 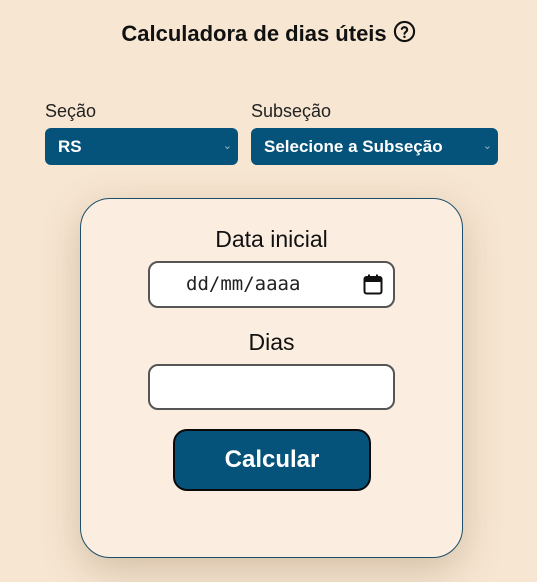 I want to click on subsecao-group: Subseção Selecione a Subseção ⌄, so click(x=374, y=132).